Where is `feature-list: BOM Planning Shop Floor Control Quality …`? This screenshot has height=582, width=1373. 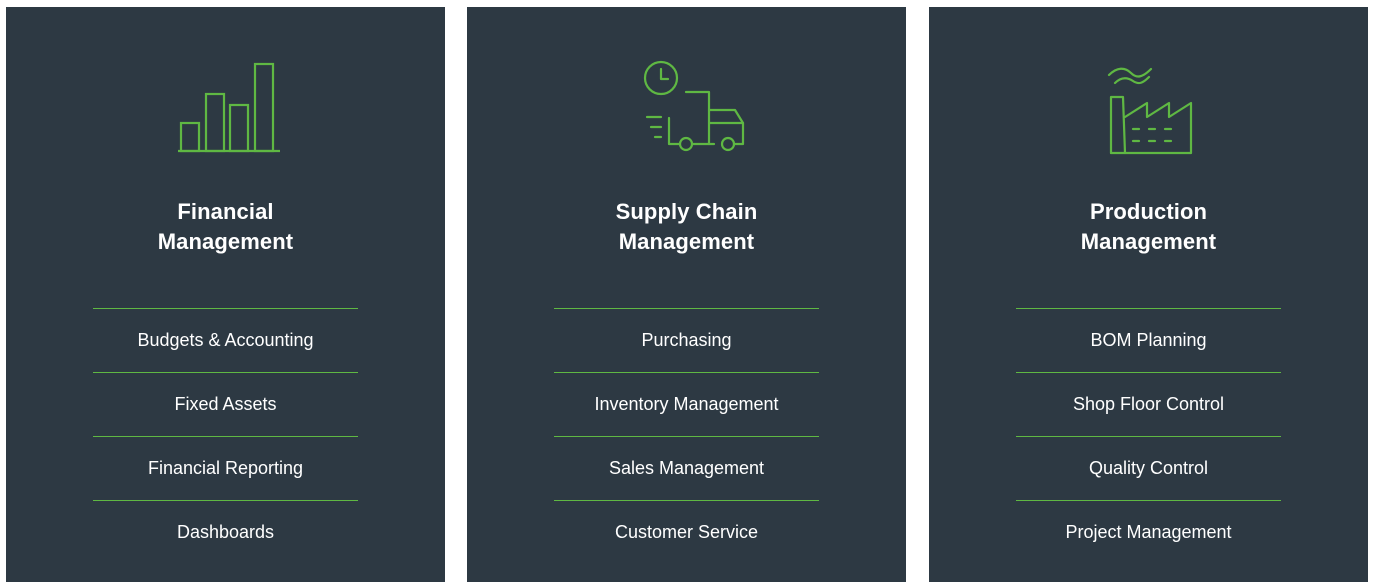 feature-list: BOM Planning Shop Floor Control Quality … is located at coordinates (1148, 436).